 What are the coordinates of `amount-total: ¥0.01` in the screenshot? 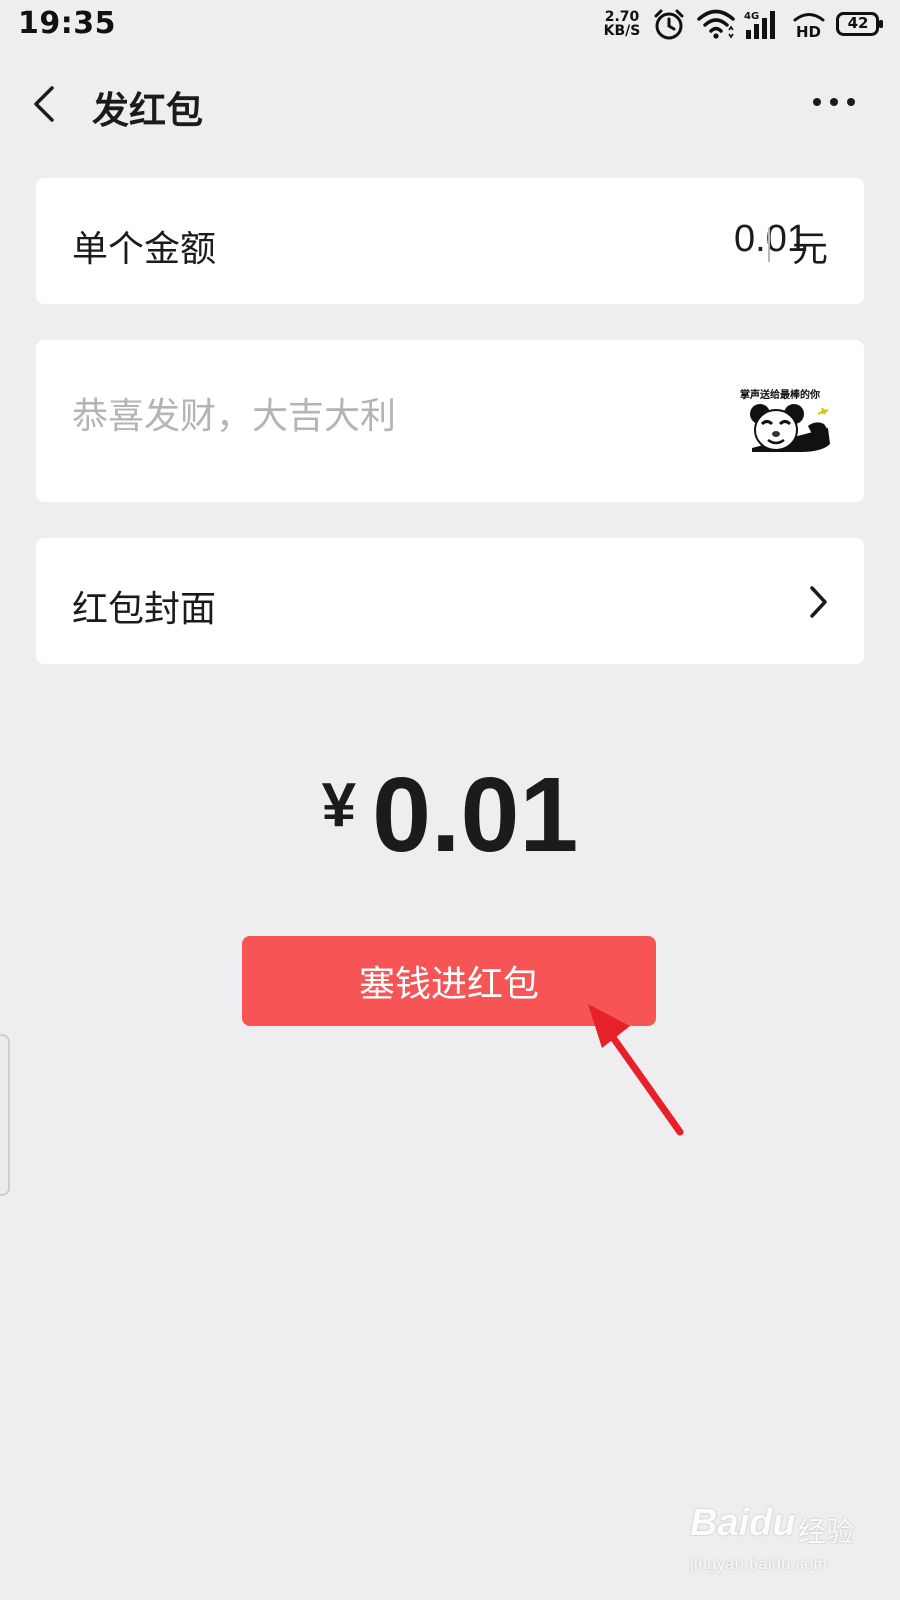 It's located at (450, 815).